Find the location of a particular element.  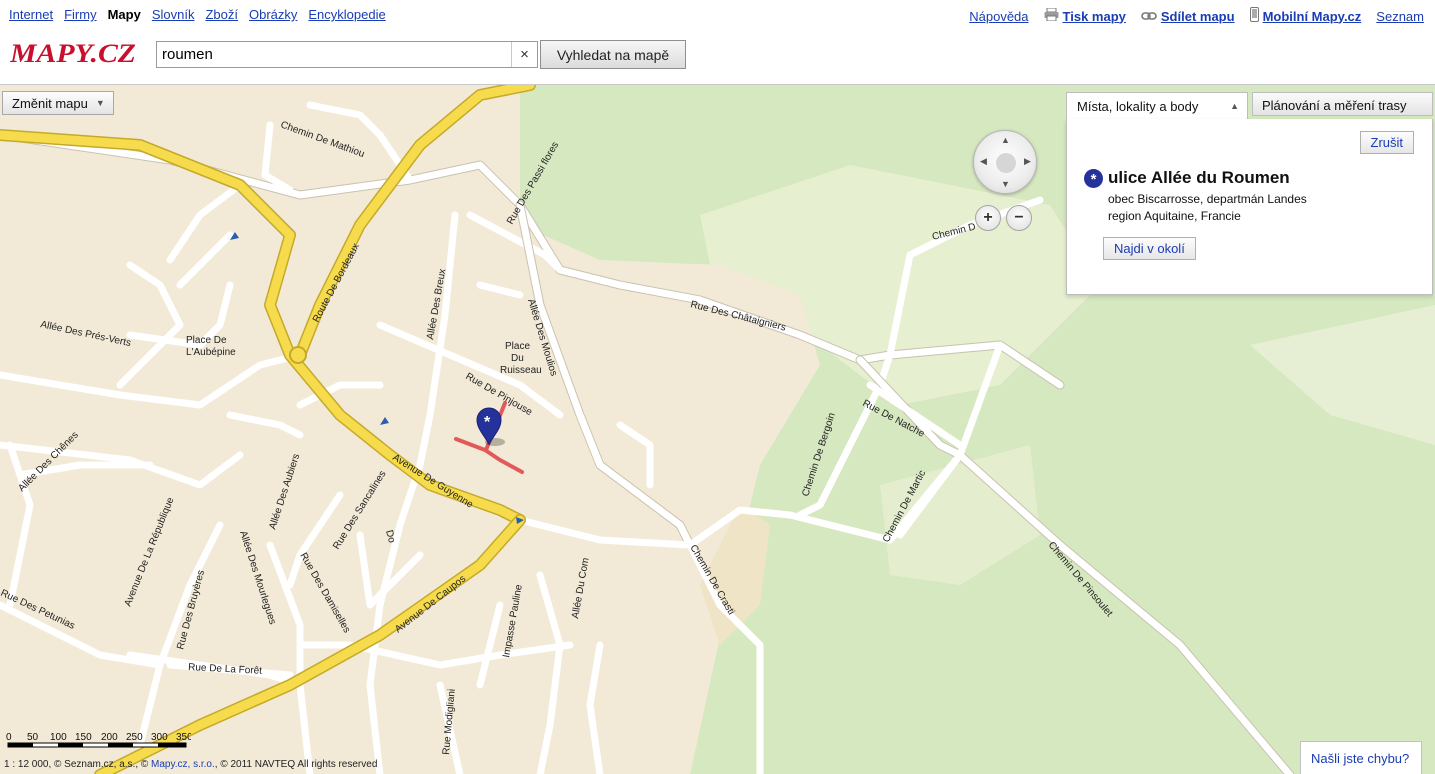

pan-center is located at coordinates (1006, 163).